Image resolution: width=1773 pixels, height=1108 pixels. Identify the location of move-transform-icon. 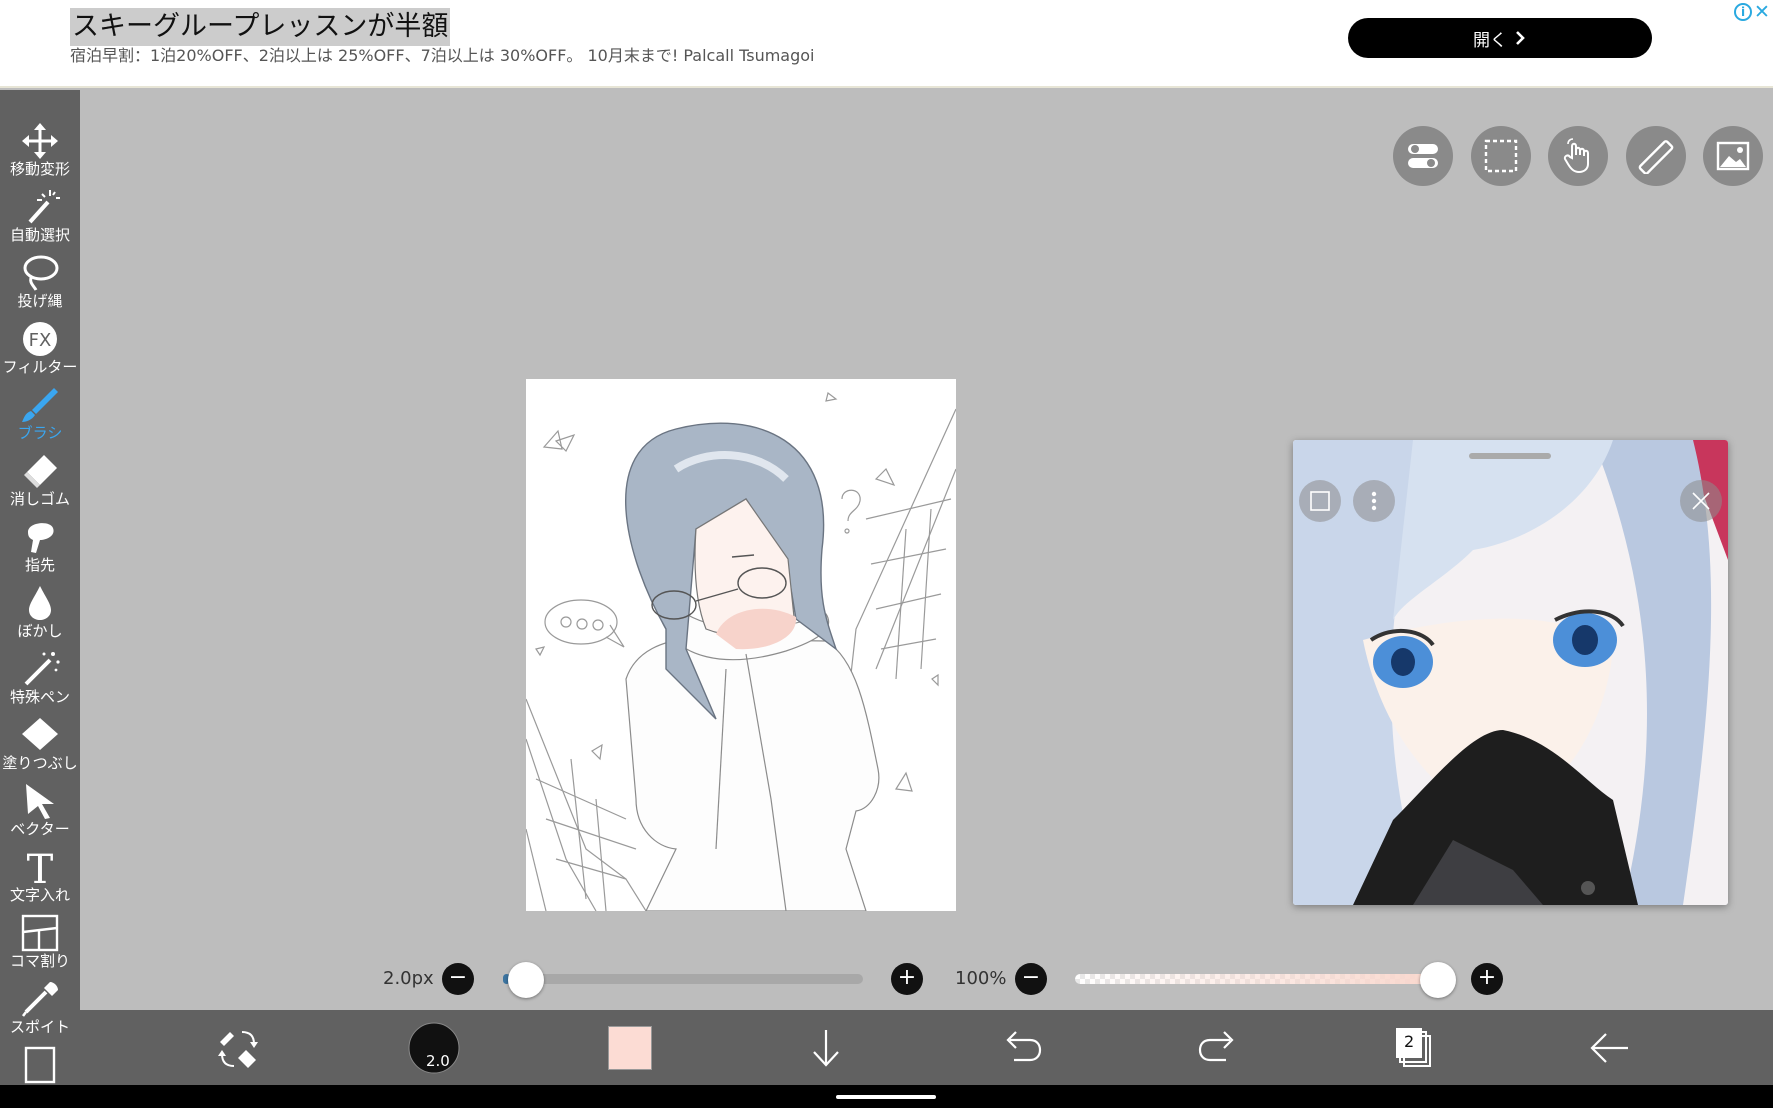
(40, 141).